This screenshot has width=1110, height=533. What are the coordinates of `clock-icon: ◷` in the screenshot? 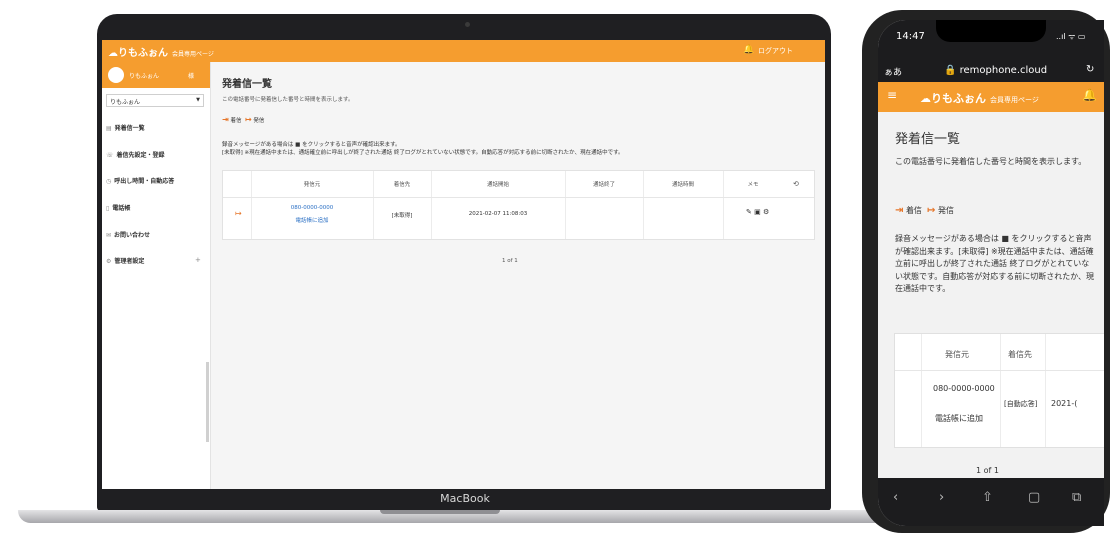 It's located at (109, 181).